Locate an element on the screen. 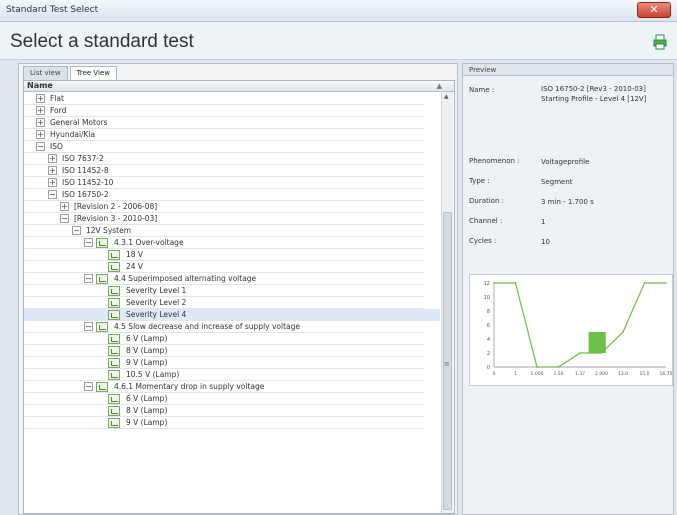 This screenshot has width=677, height=515. row-divider is located at coordinates (224, 428).